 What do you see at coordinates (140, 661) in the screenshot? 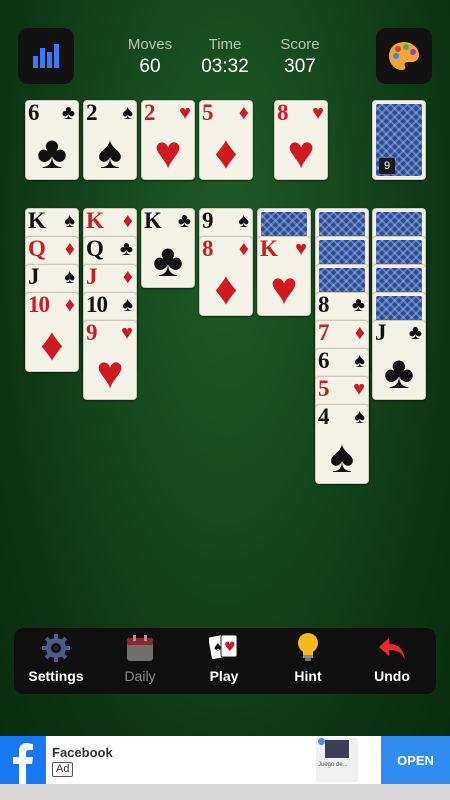
I see `daily-button: Daily` at bounding box center [140, 661].